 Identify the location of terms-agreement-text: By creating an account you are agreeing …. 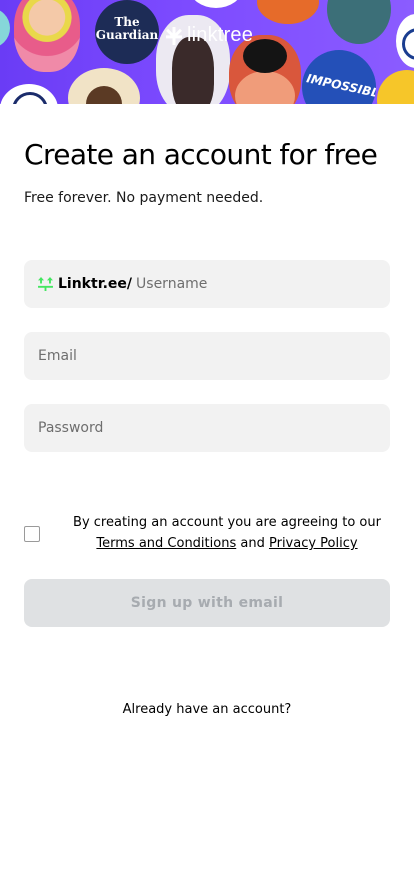
(227, 533).